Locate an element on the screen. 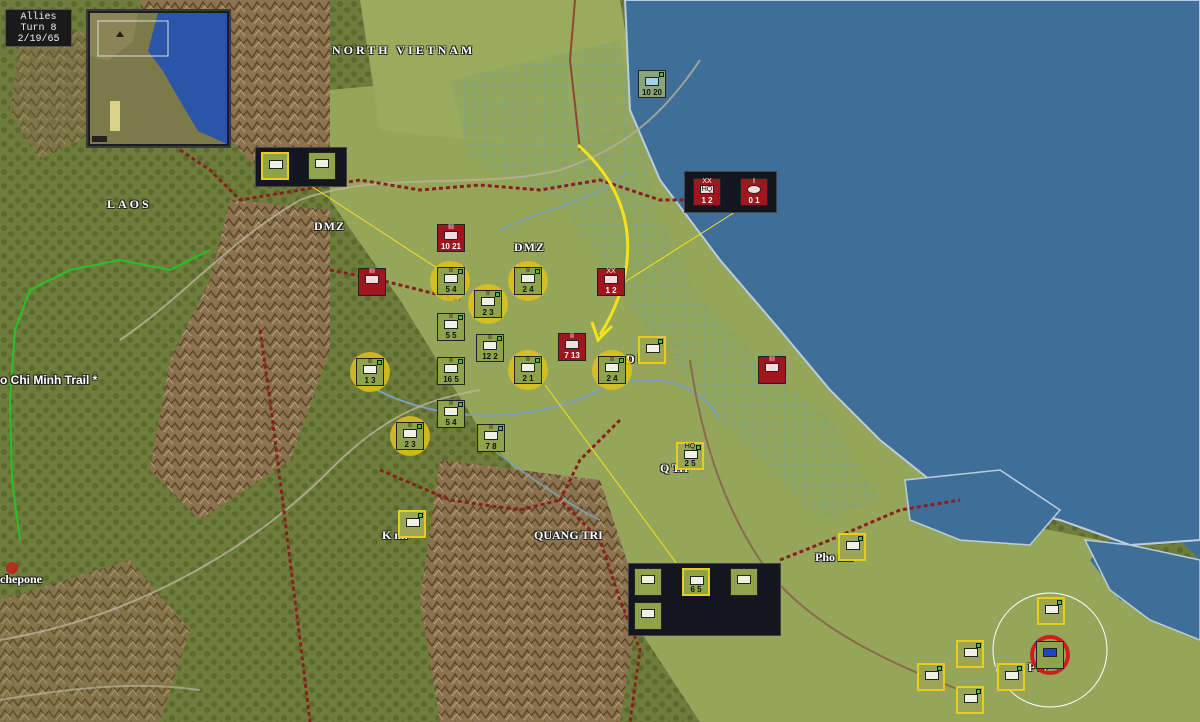 The image size is (1200, 722). stack-unit: 6 5 is located at coordinates (696, 582).